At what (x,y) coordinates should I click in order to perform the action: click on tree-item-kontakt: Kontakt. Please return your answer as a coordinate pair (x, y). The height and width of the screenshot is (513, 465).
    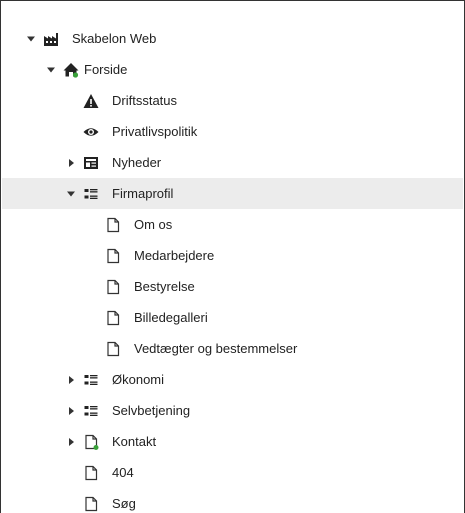
    Looking at the image, I should click on (232, 441).